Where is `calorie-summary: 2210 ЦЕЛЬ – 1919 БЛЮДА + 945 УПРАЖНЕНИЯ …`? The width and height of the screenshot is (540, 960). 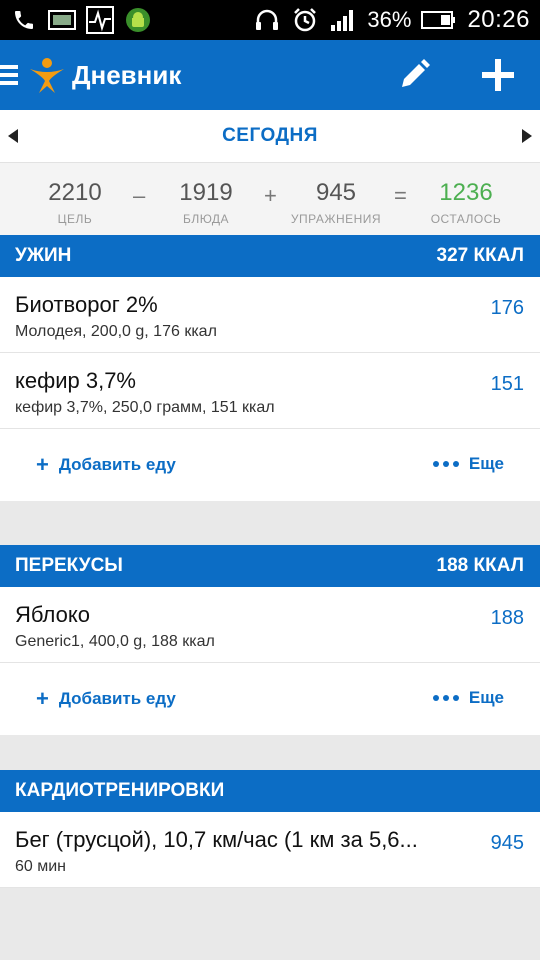 calorie-summary: 2210 ЦЕЛЬ – 1919 БЛЮДА + 945 УПРАЖНЕНИЯ … is located at coordinates (270, 202).